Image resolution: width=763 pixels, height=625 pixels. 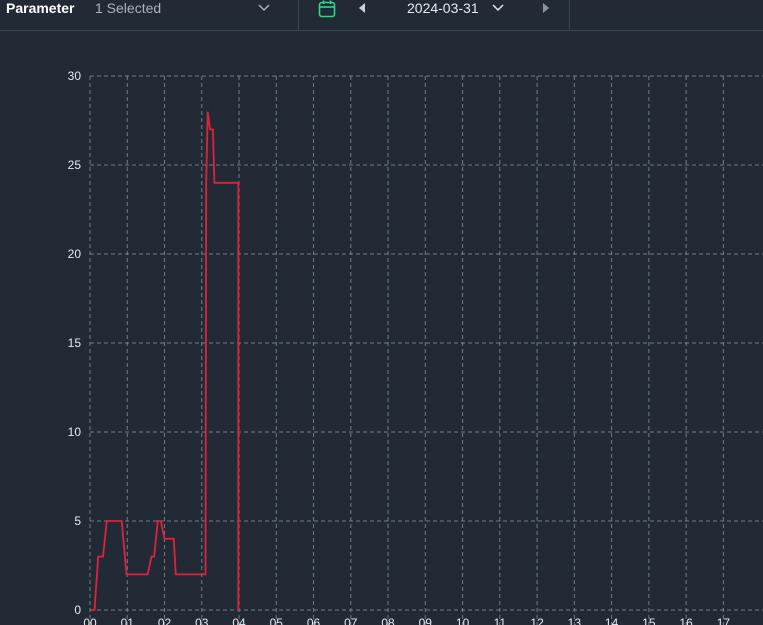 What do you see at coordinates (75, 165) in the screenshot?
I see `y-tick-label: 25` at bounding box center [75, 165].